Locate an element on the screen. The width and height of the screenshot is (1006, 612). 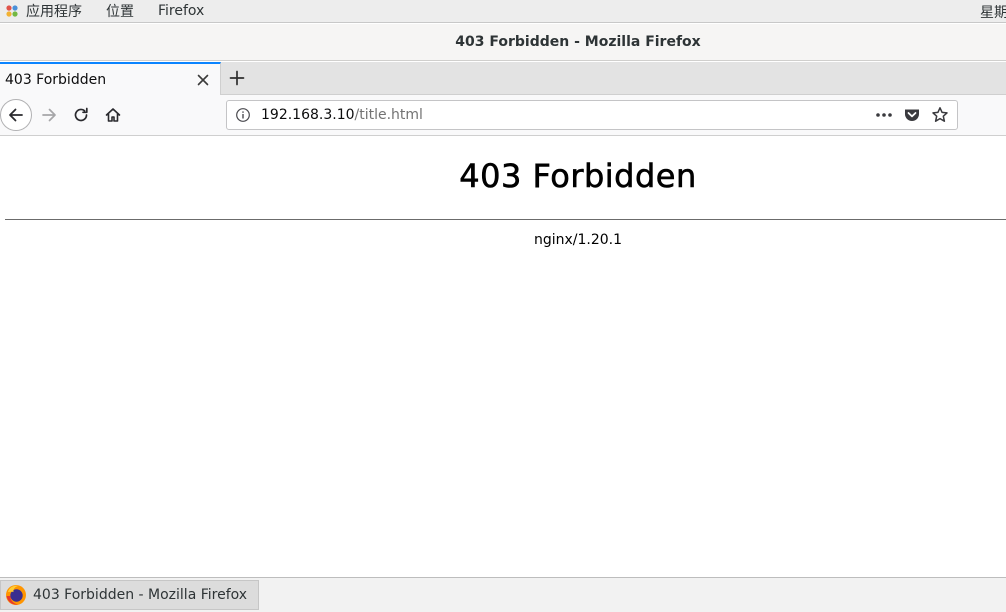
page-heading: 403 Forbidden is located at coordinates (578, 176).